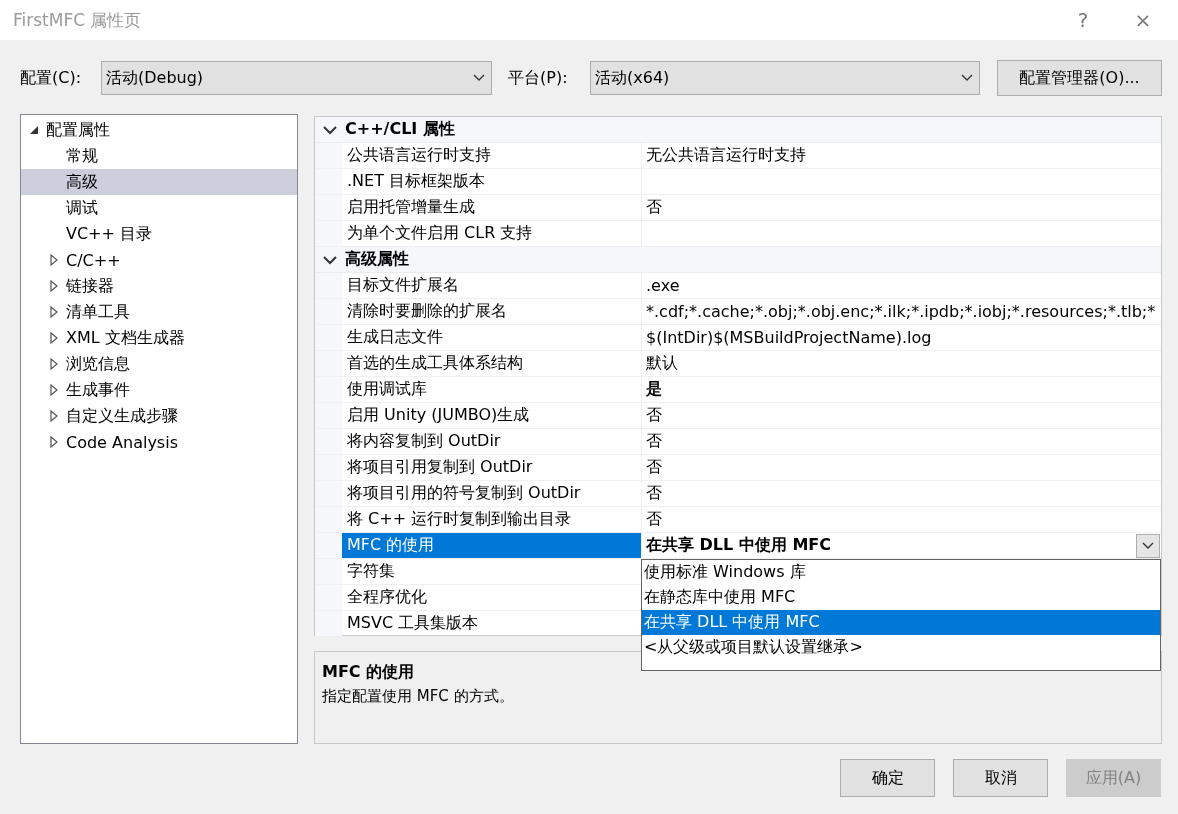 The width and height of the screenshot is (1178, 814). What do you see at coordinates (887, 778) in the screenshot?
I see `dialog-button: 确定` at bounding box center [887, 778].